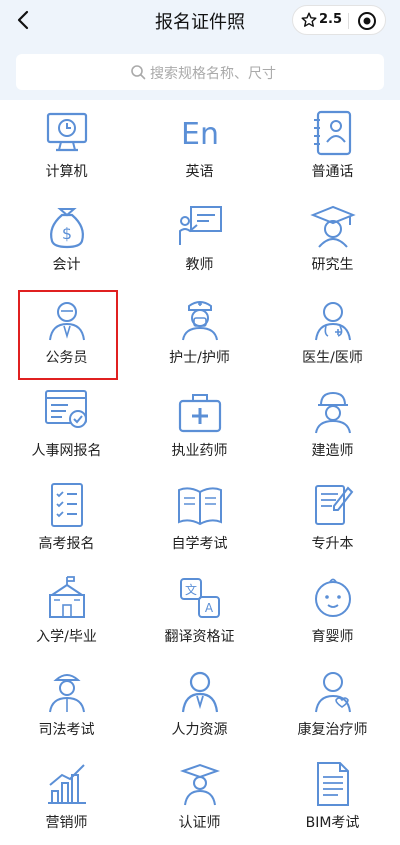 The height and width of the screenshot is (845, 400). Describe the element at coordinates (199, 265) in the screenshot. I see `category-label: 教师` at that location.